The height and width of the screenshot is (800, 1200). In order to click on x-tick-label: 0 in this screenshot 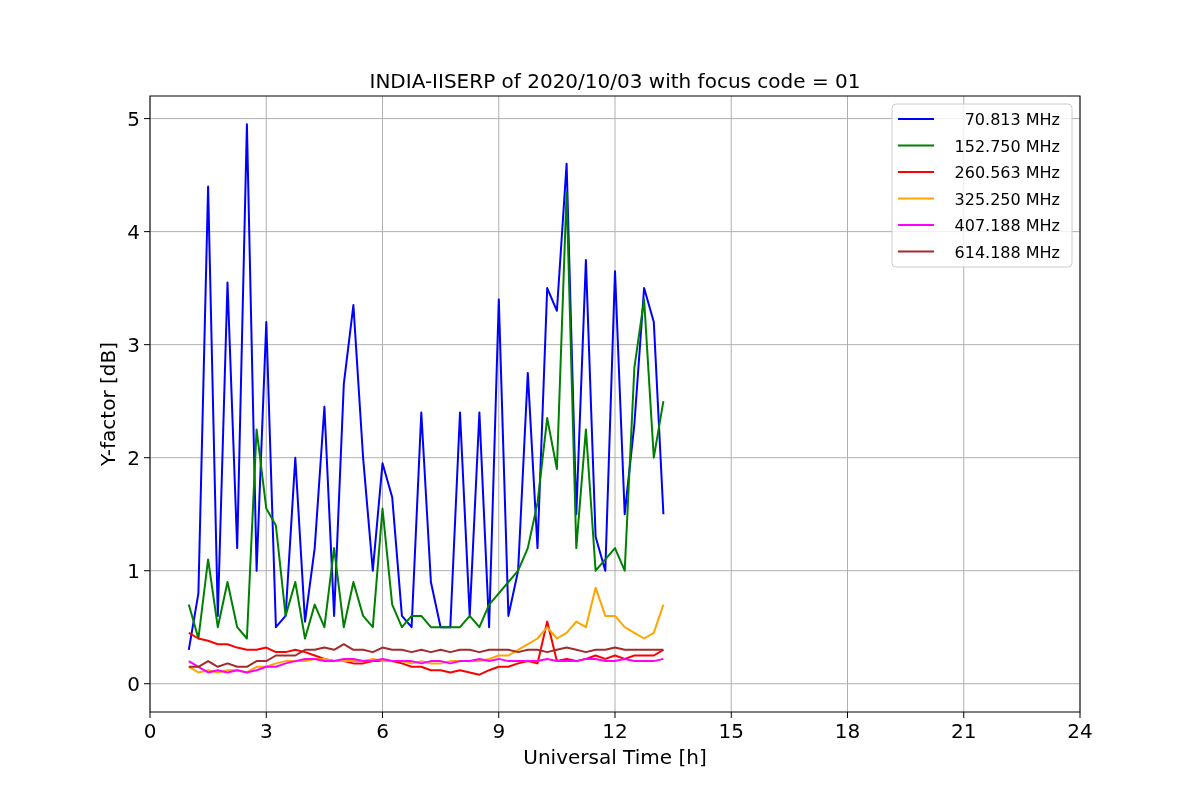, I will do `click(150, 731)`.